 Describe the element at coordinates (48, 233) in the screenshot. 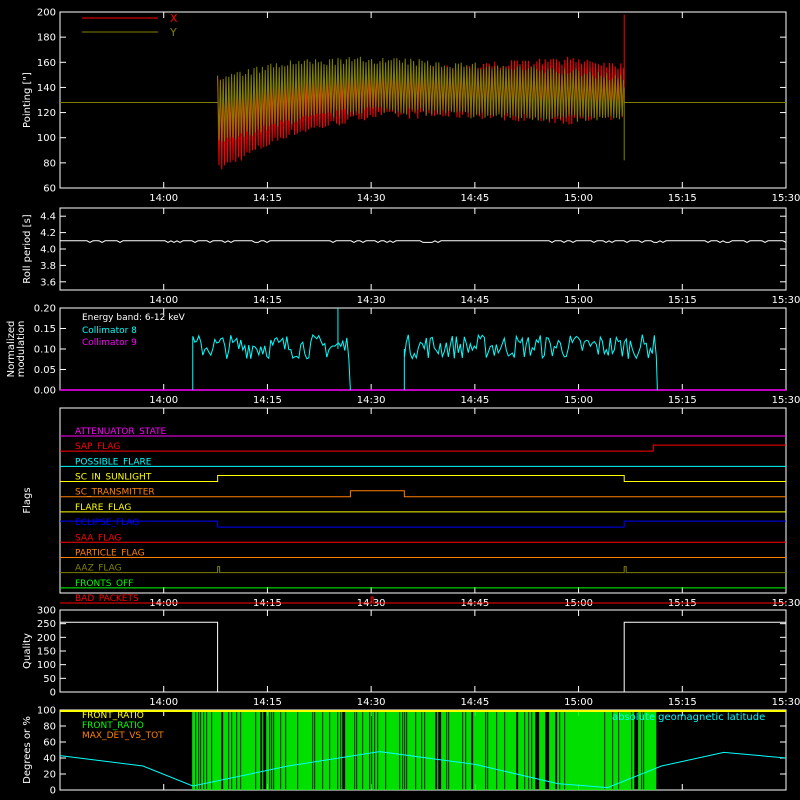

I see `y-tick-label: 4.2` at that location.